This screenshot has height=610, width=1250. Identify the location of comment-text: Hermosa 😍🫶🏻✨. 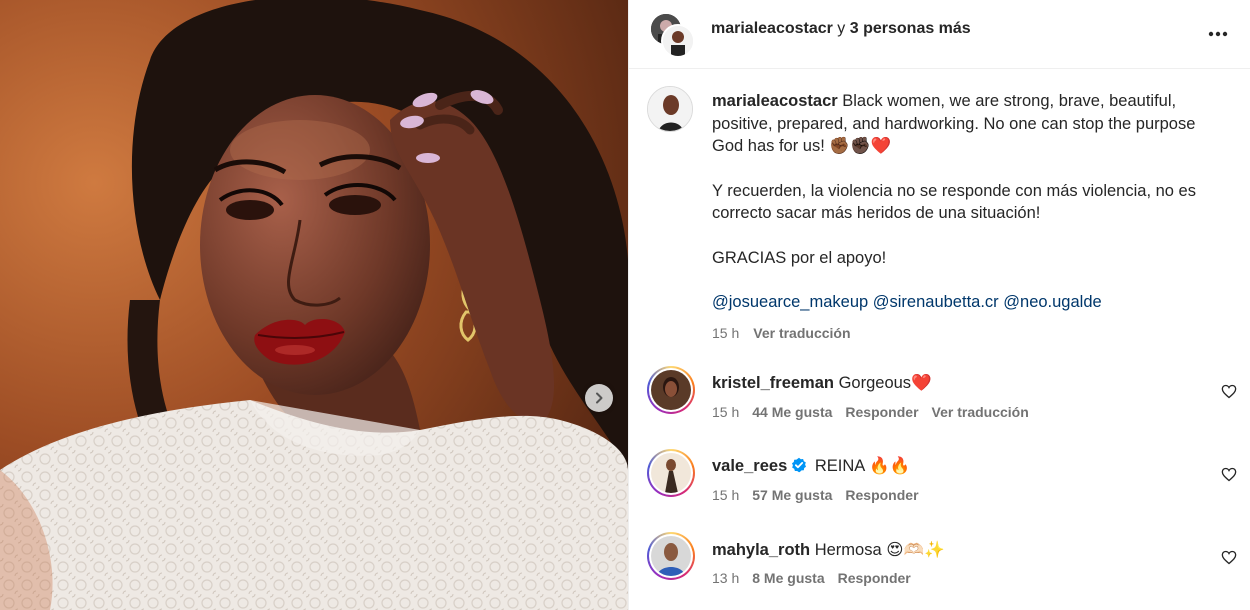
(879, 550).